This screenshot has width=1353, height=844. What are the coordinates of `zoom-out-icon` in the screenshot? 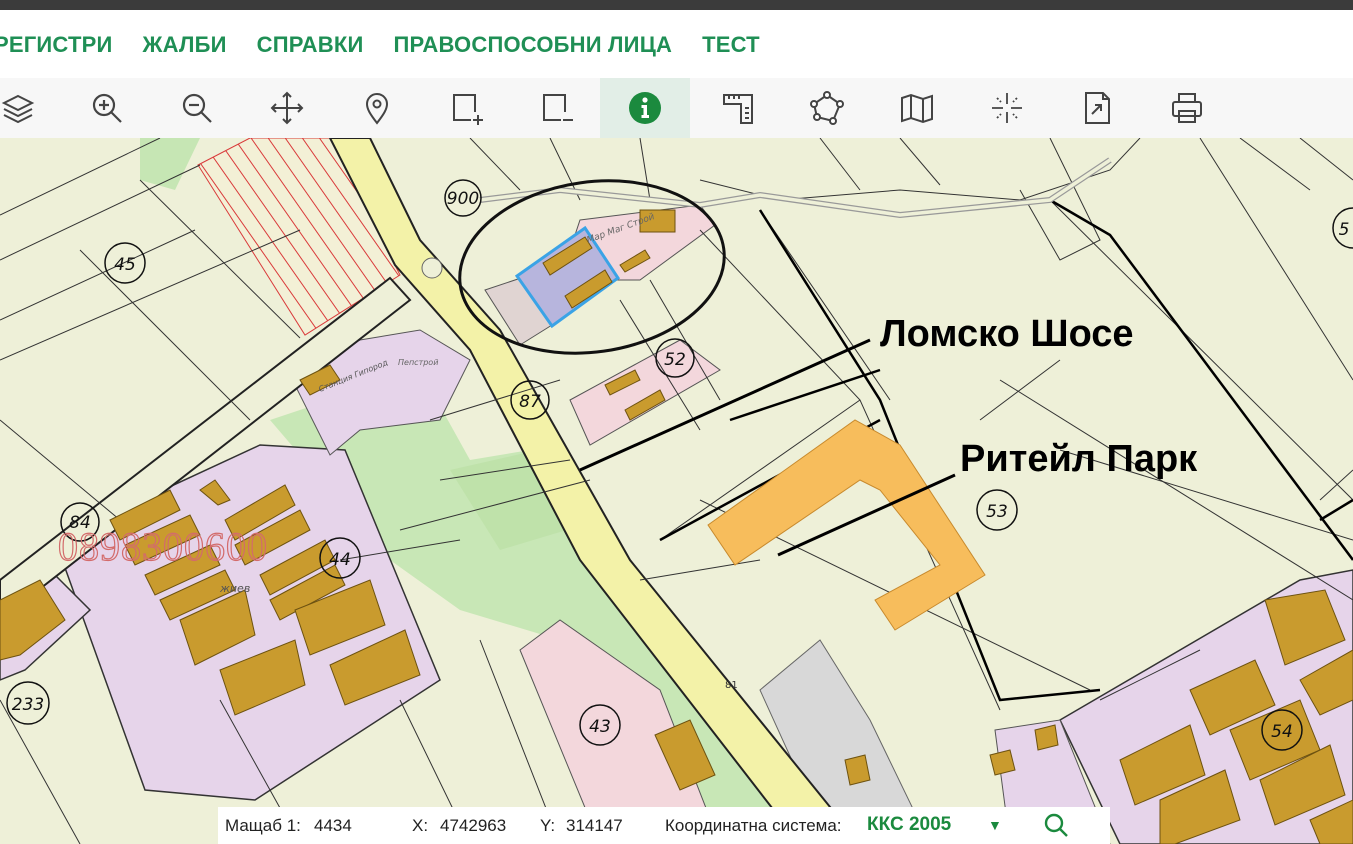 It's located at (197, 108).